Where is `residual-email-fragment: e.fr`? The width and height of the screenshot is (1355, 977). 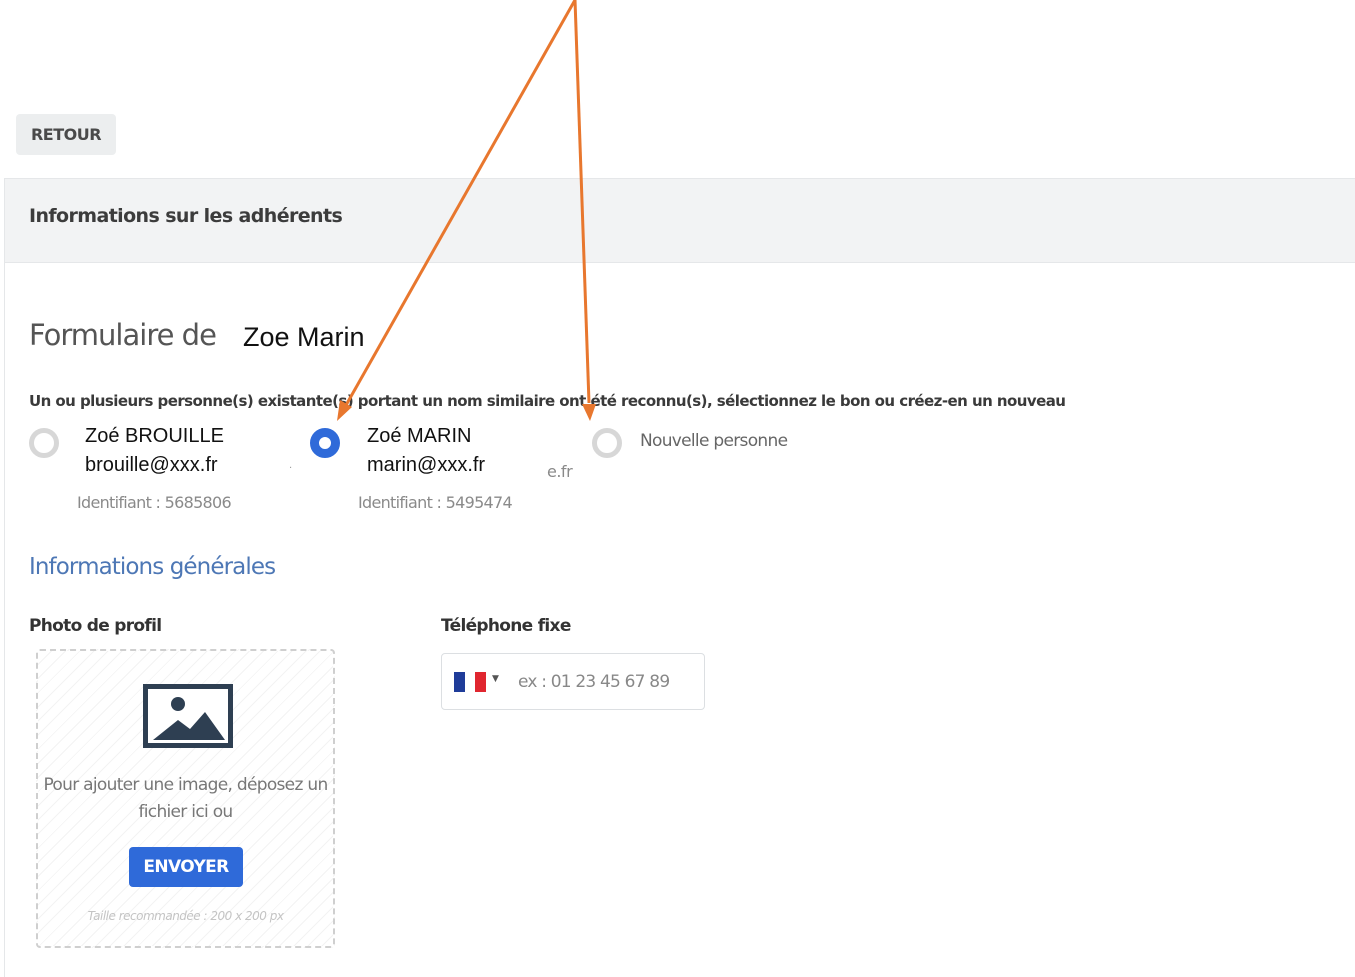 residual-email-fragment: e.fr is located at coordinates (560, 471).